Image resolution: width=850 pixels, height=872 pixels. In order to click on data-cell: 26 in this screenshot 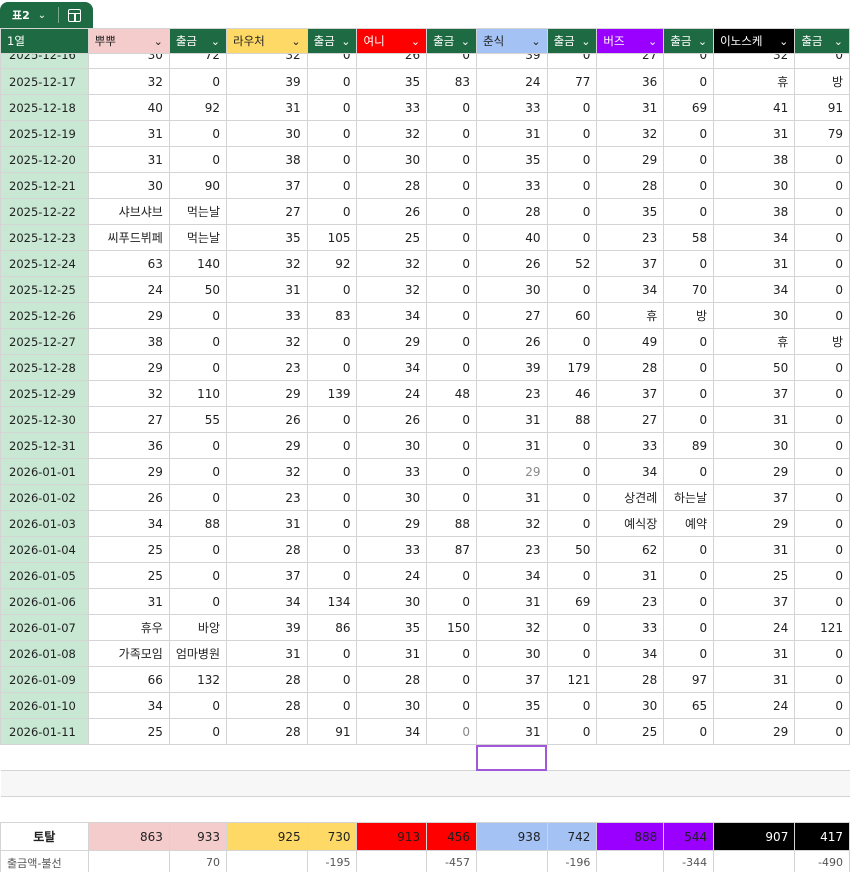, I will do `click(392, 211)`.